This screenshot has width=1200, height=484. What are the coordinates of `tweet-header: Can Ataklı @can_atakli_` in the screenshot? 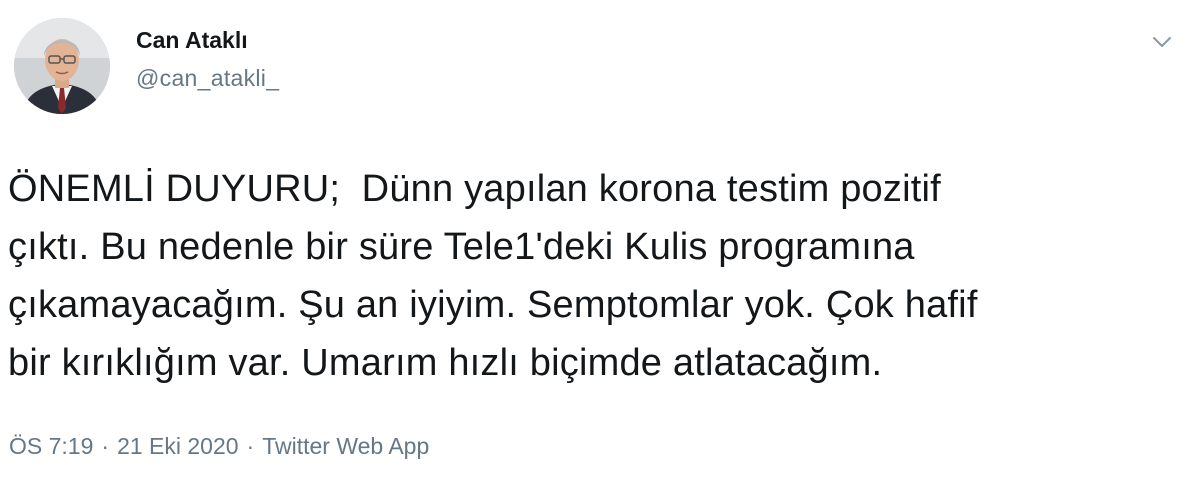 It's located at (146, 66).